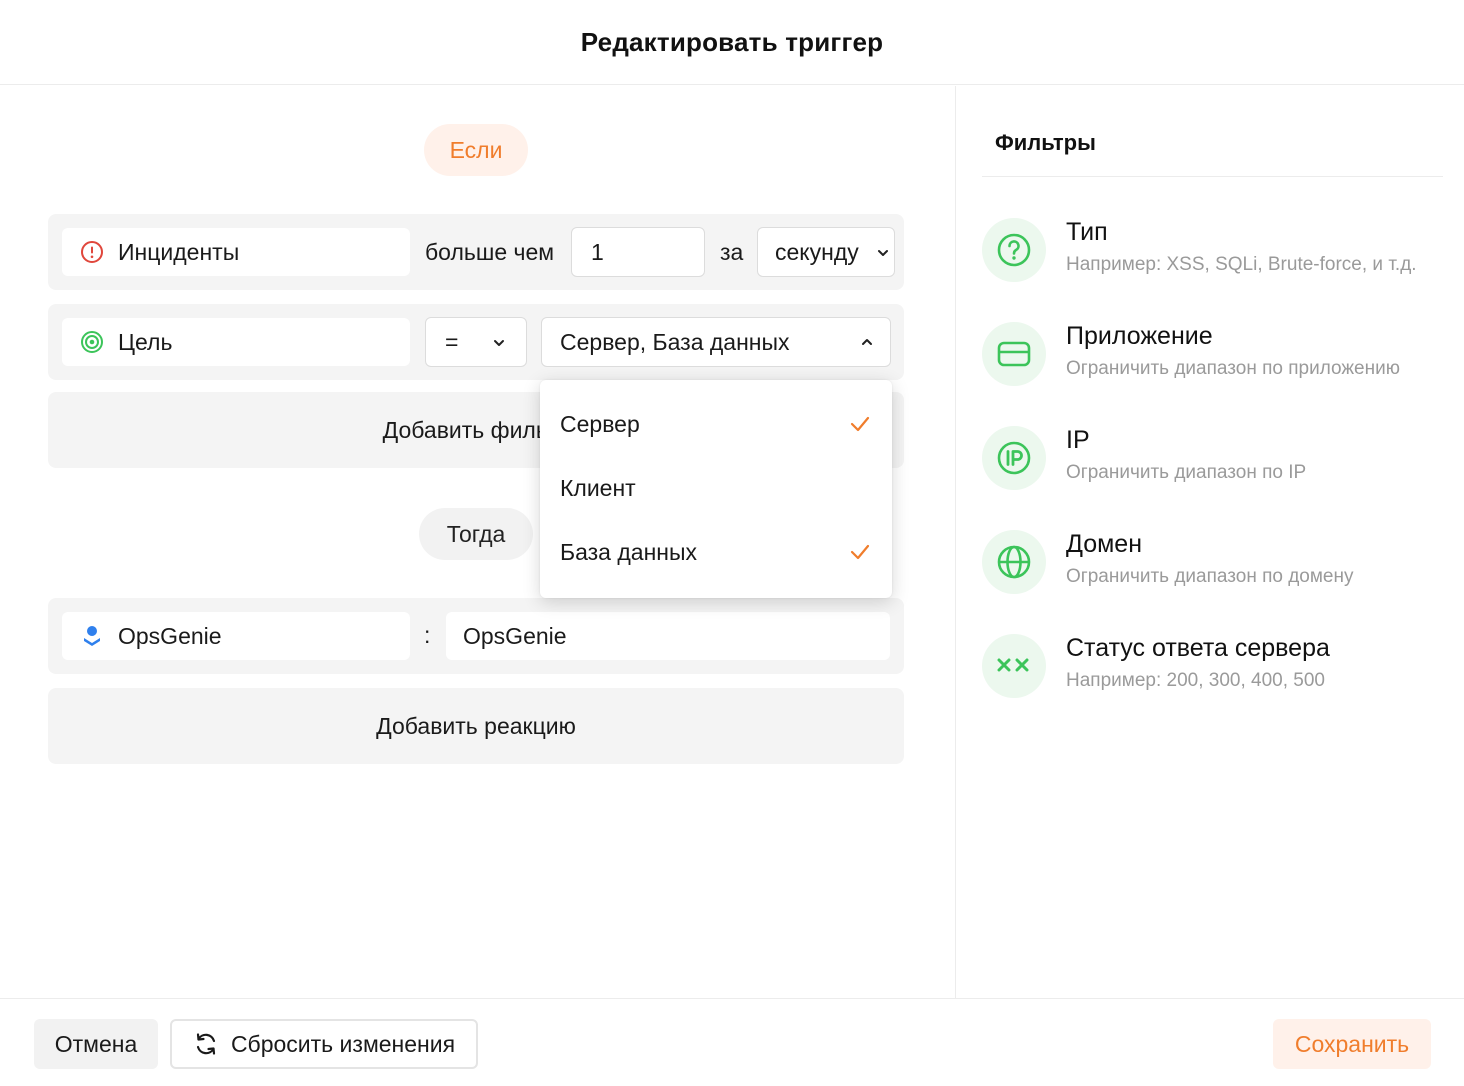  What do you see at coordinates (716, 424) in the screenshot?
I see `dropdown-option-server: Сервер` at bounding box center [716, 424].